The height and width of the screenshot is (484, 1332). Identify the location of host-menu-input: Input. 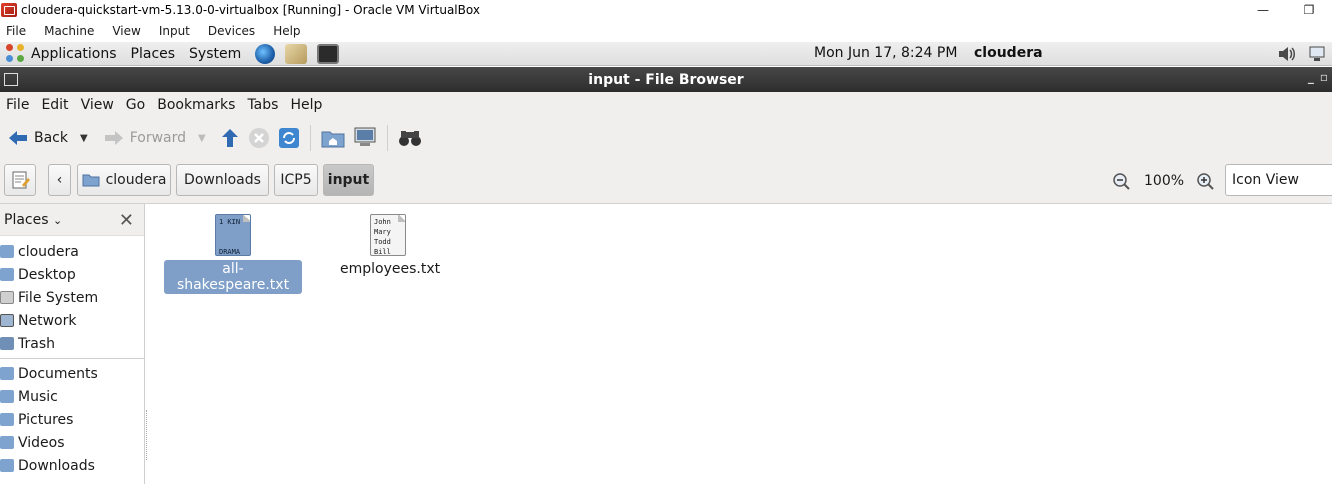
(174, 31).